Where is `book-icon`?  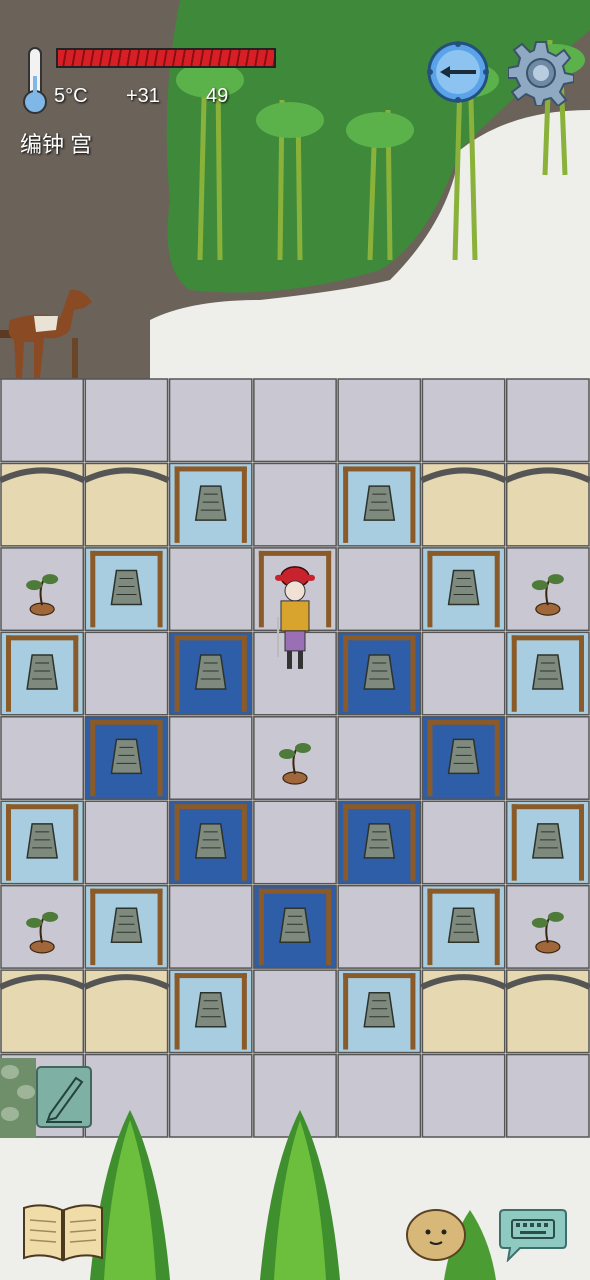 book-icon is located at coordinates (63, 1232).